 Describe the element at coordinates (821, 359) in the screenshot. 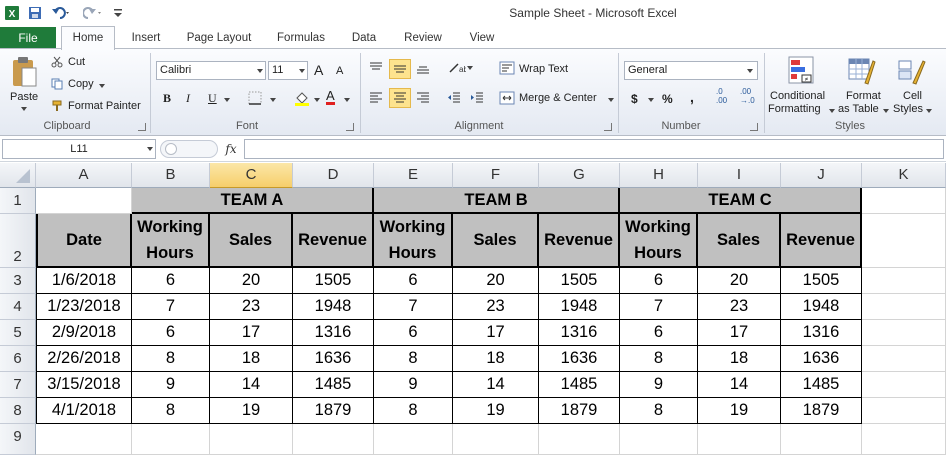

I see `table-cell: 1636` at that location.